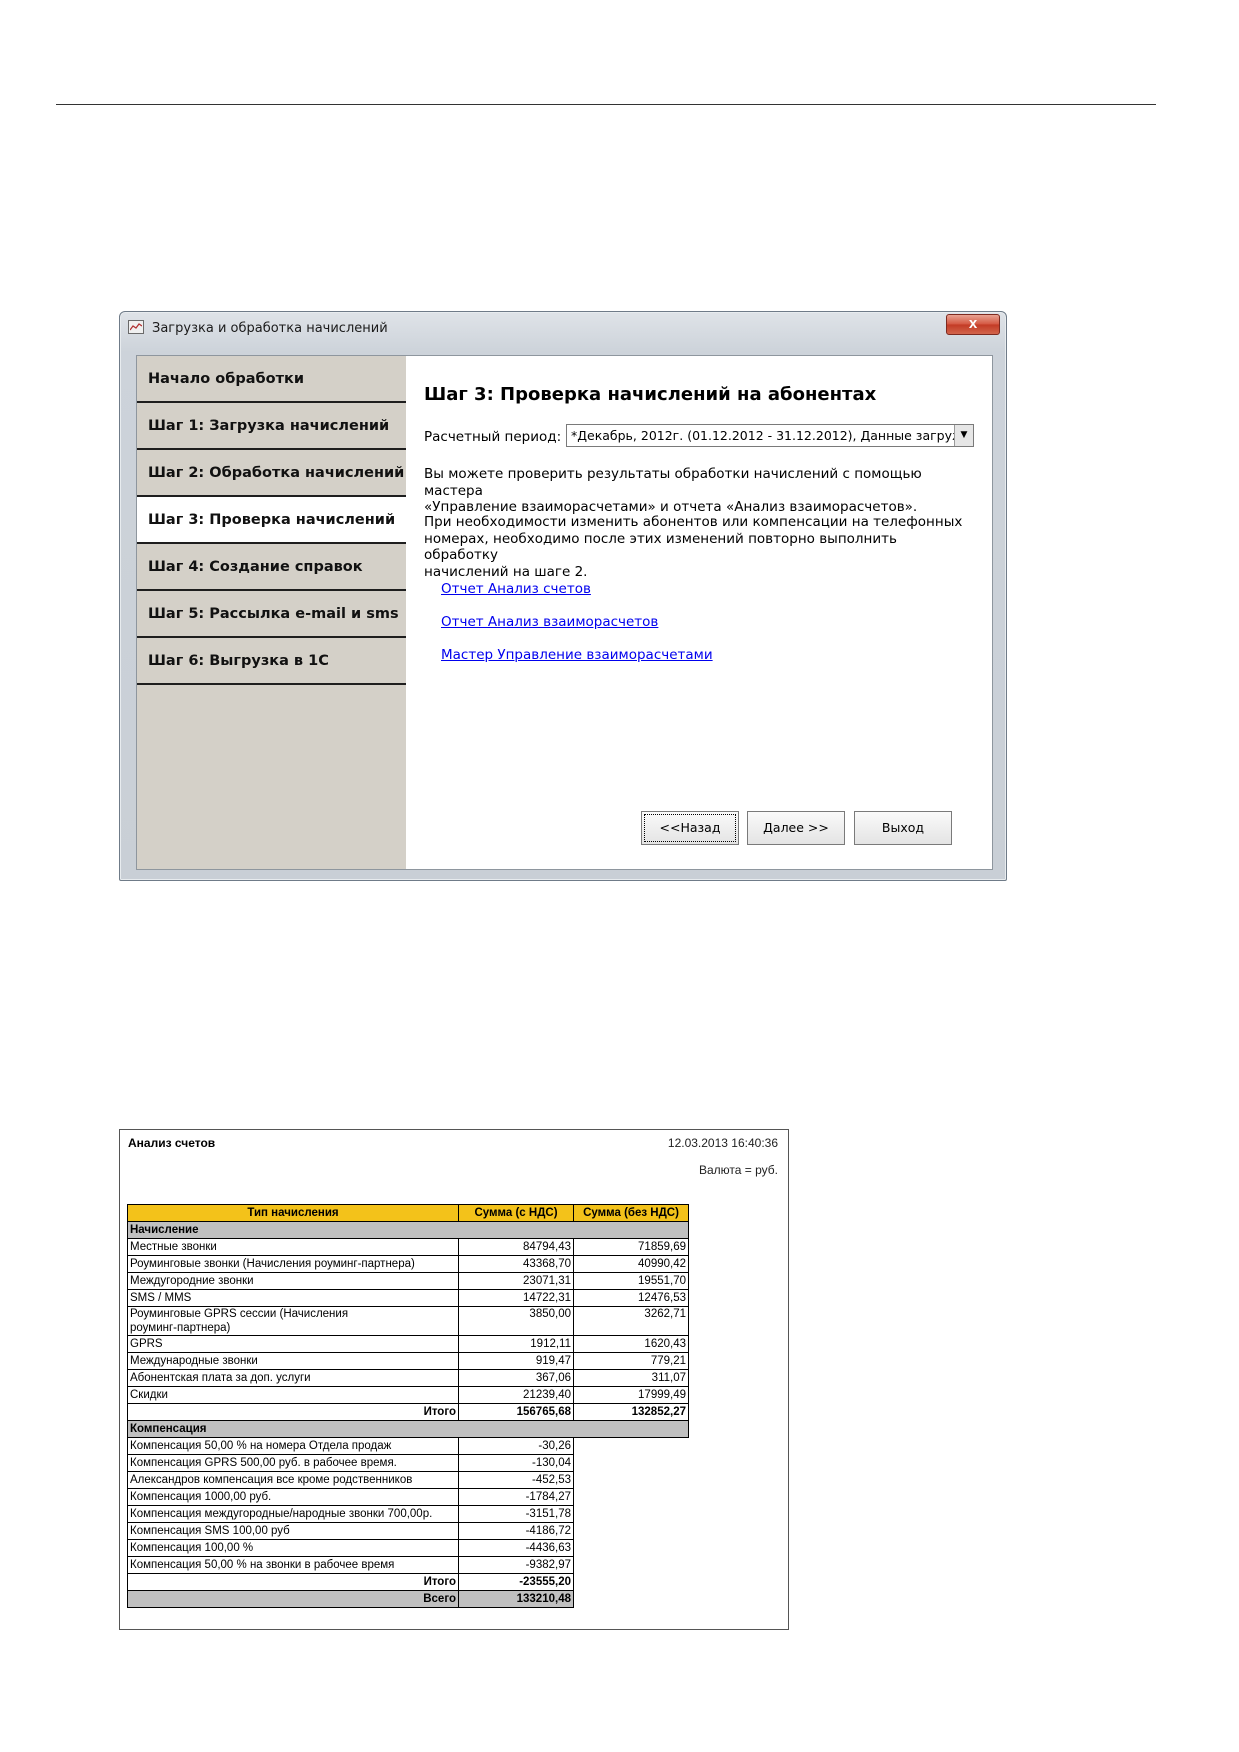  Describe the element at coordinates (293, 1395) in the screenshot. I see `row-name: Скидки` at that location.